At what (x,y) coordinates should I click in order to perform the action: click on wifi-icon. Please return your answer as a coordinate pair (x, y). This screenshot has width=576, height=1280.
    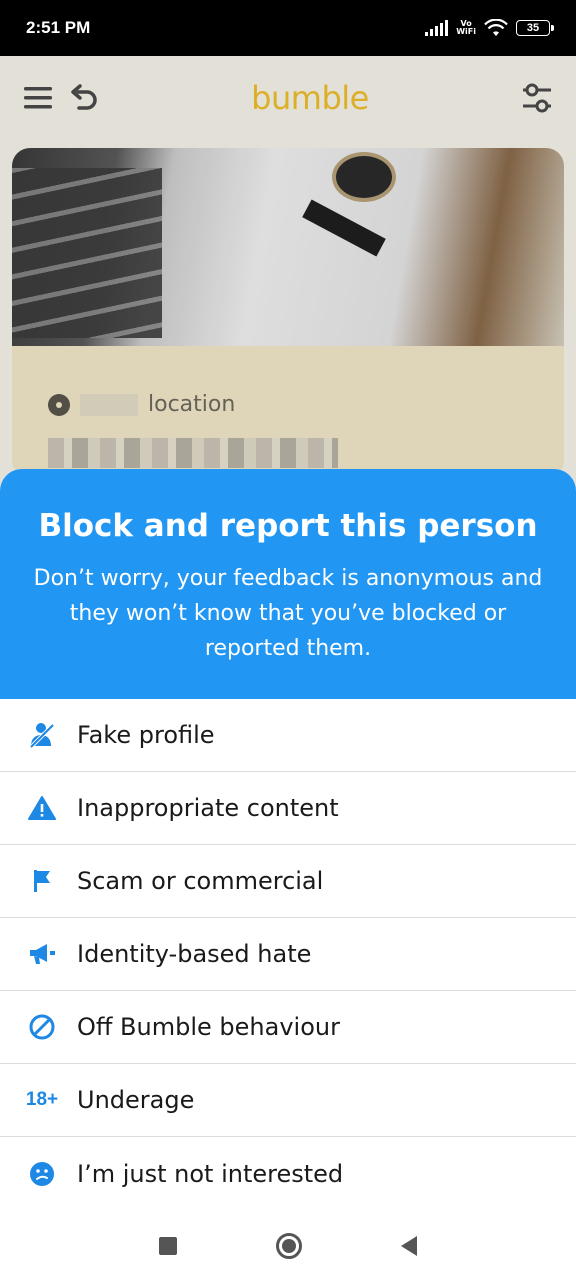
    Looking at the image, I should click on (496, 27).